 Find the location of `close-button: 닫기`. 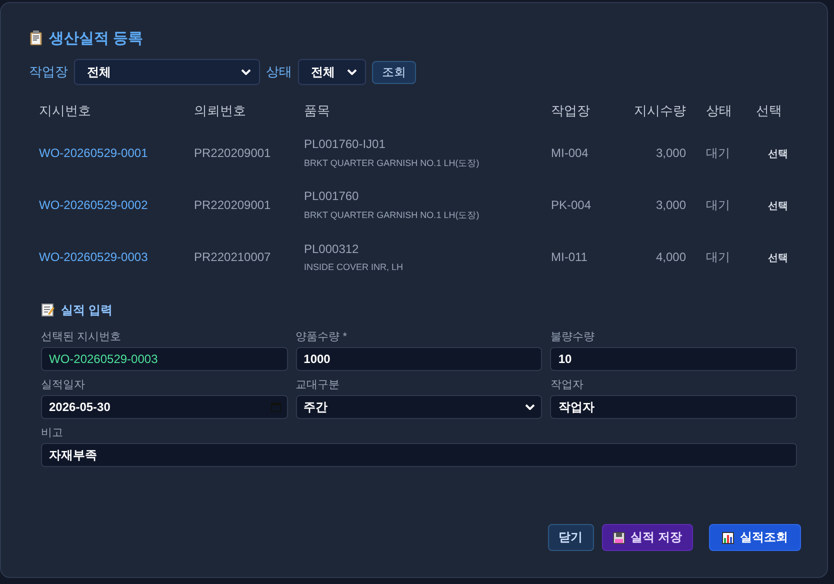

close-button: 닫기 is located at coordinates (571, 537).